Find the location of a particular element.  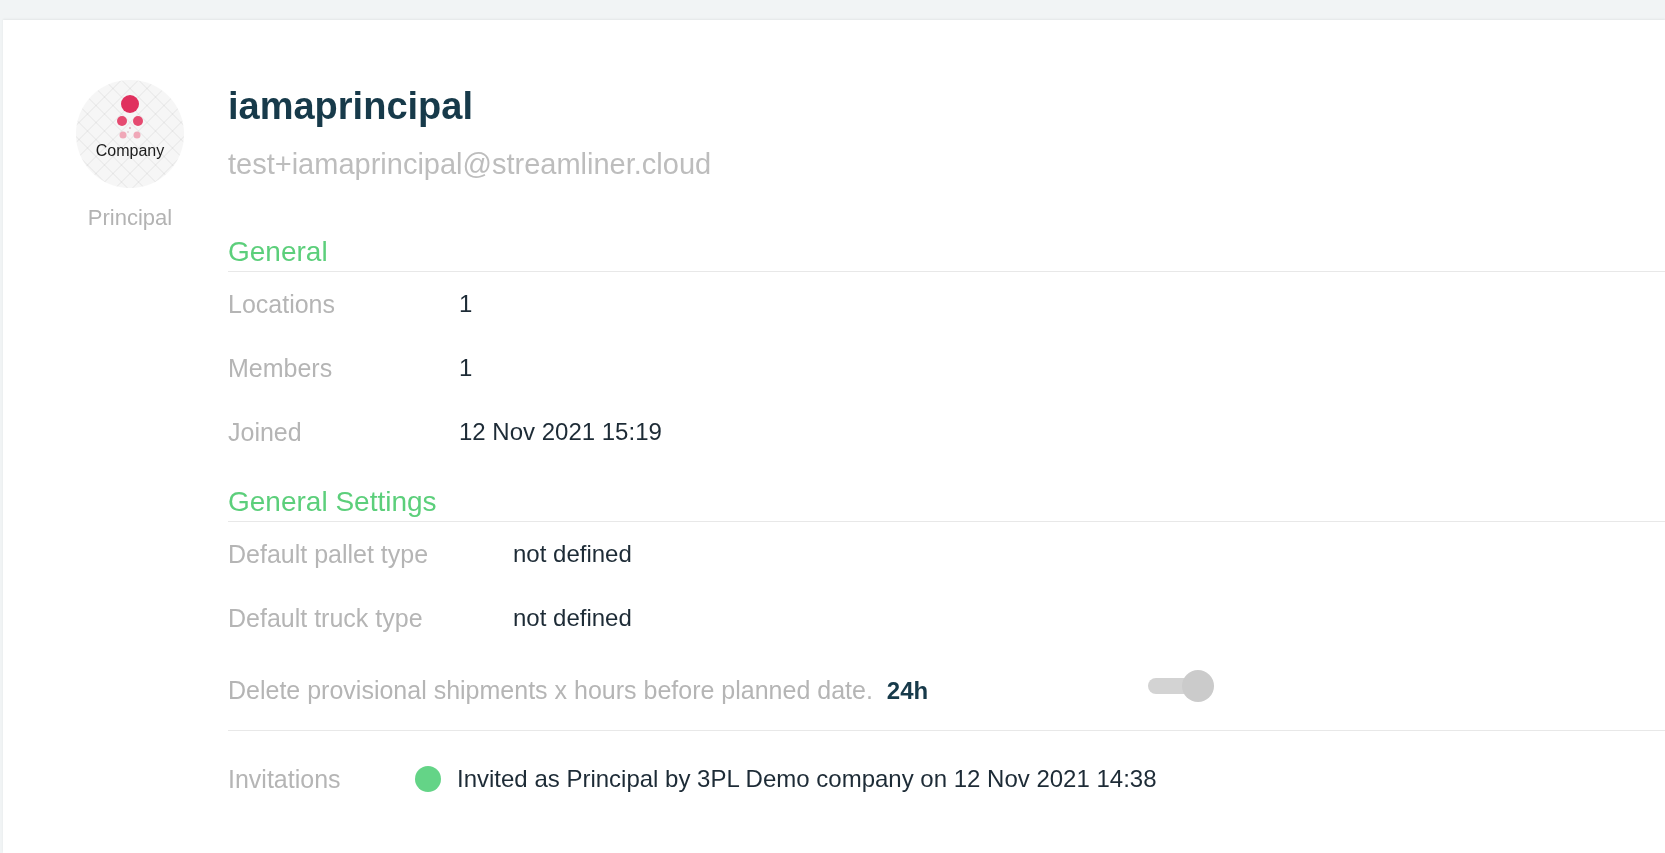

setting-value: 24h is located at coordinates (907, 690).